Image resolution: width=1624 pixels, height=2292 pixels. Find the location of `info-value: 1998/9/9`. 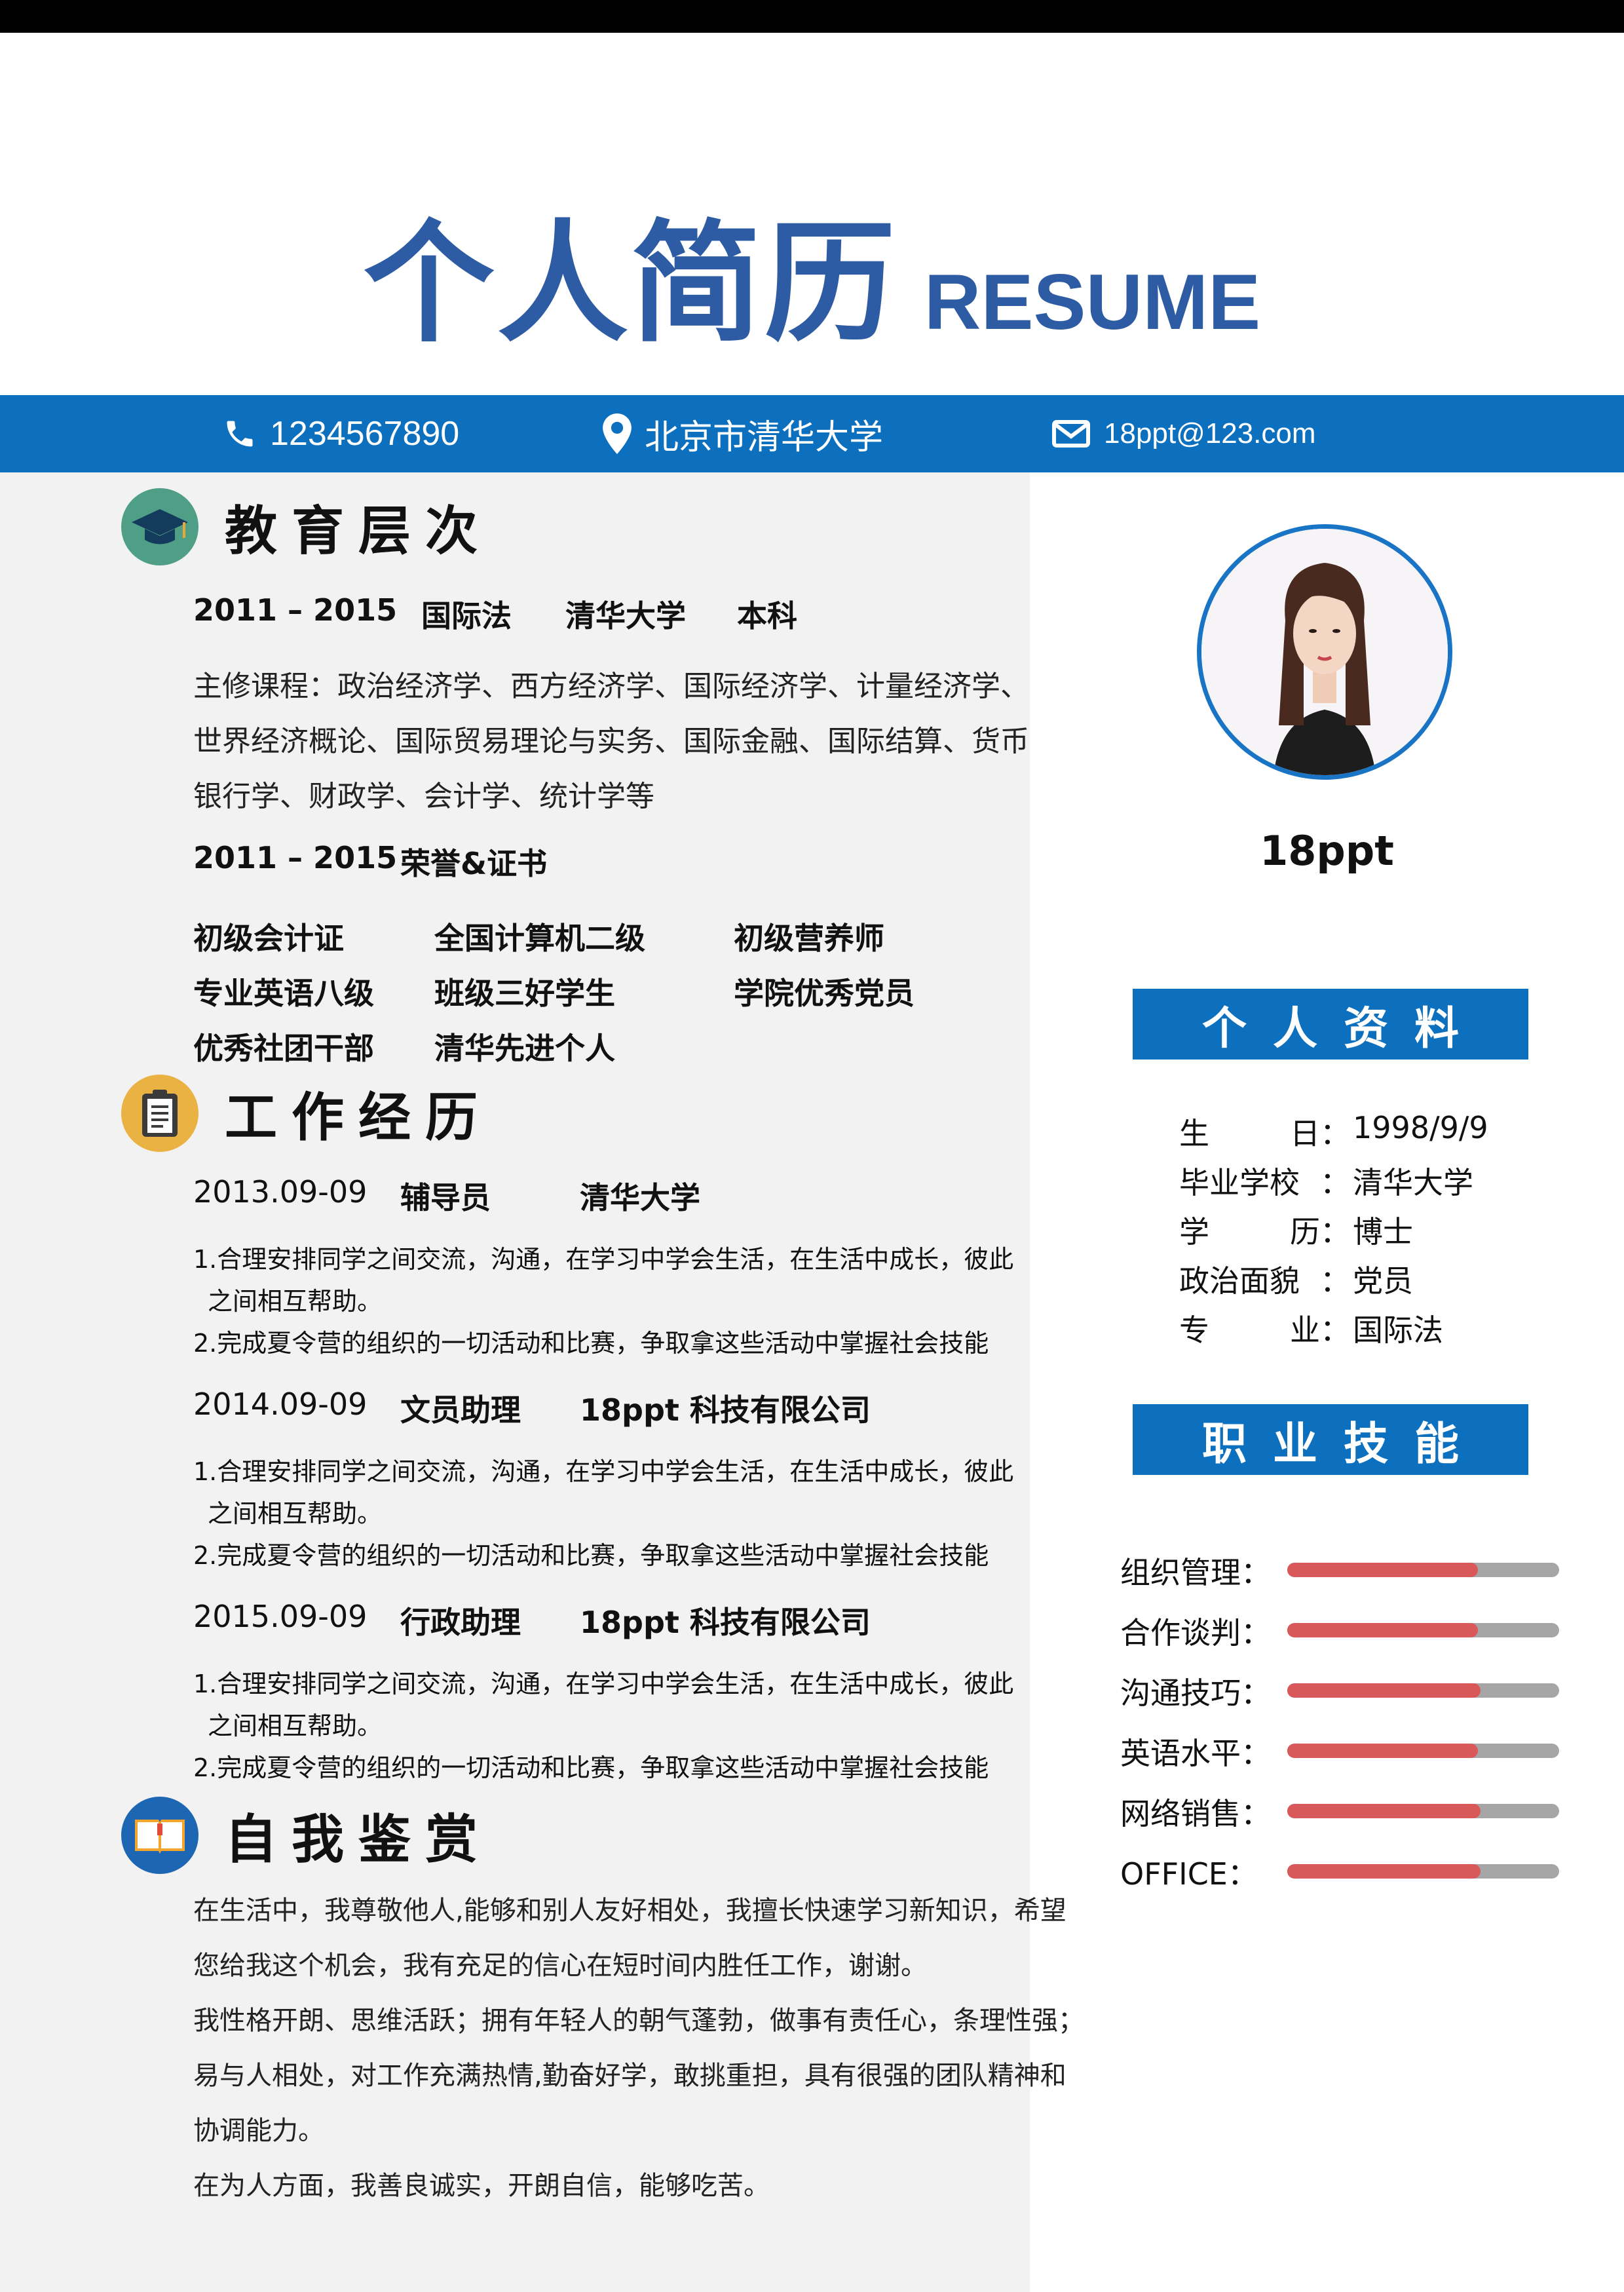

info-value: 1998/9/9 is located at coordinates (1420, 1127).